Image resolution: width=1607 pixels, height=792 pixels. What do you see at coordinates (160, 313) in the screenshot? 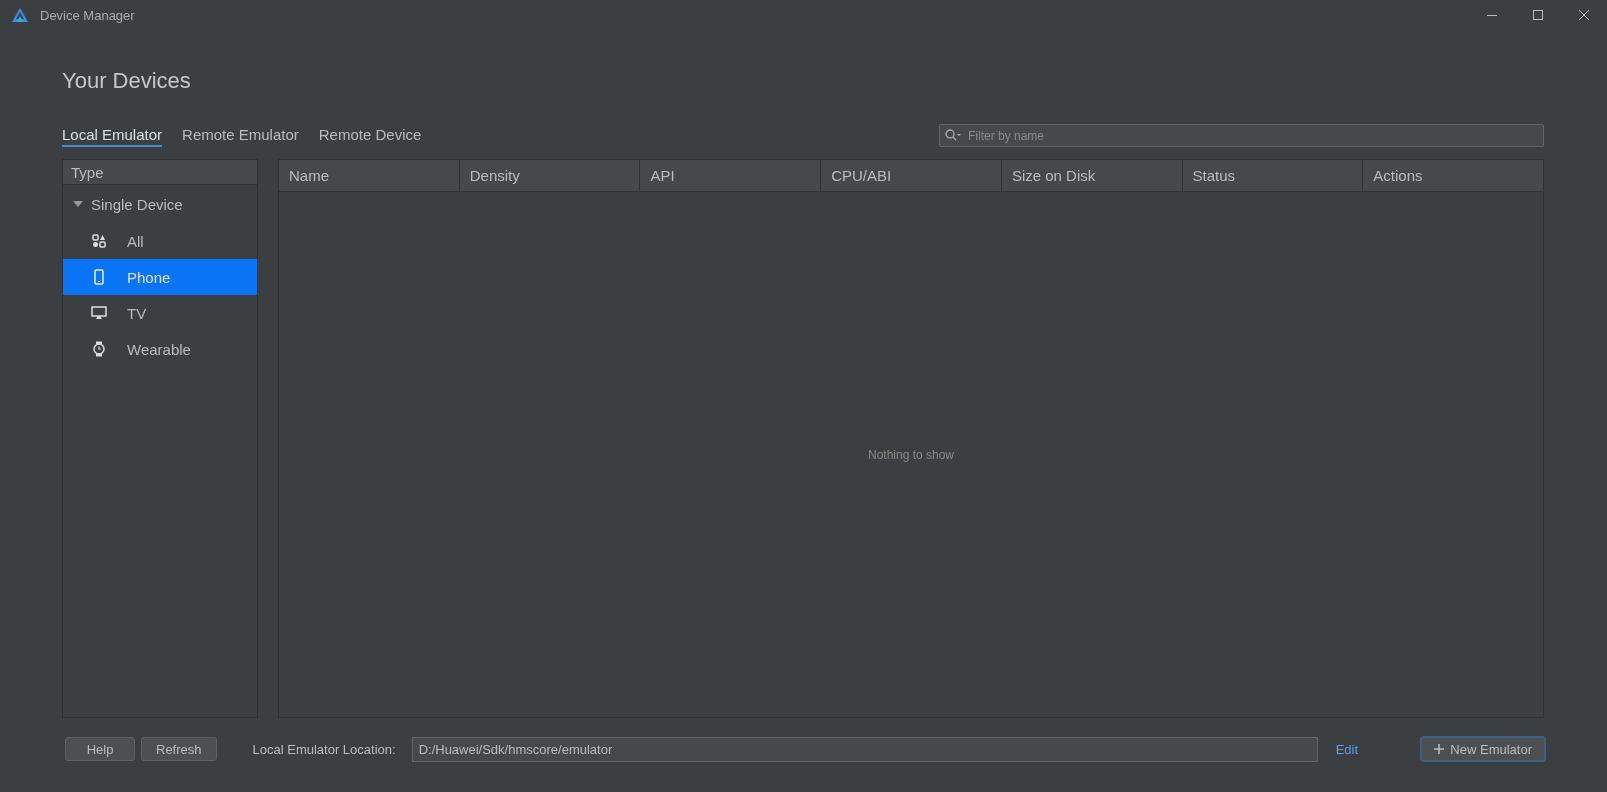
I see `tree-item: TV` at bounding box center [160, 313].